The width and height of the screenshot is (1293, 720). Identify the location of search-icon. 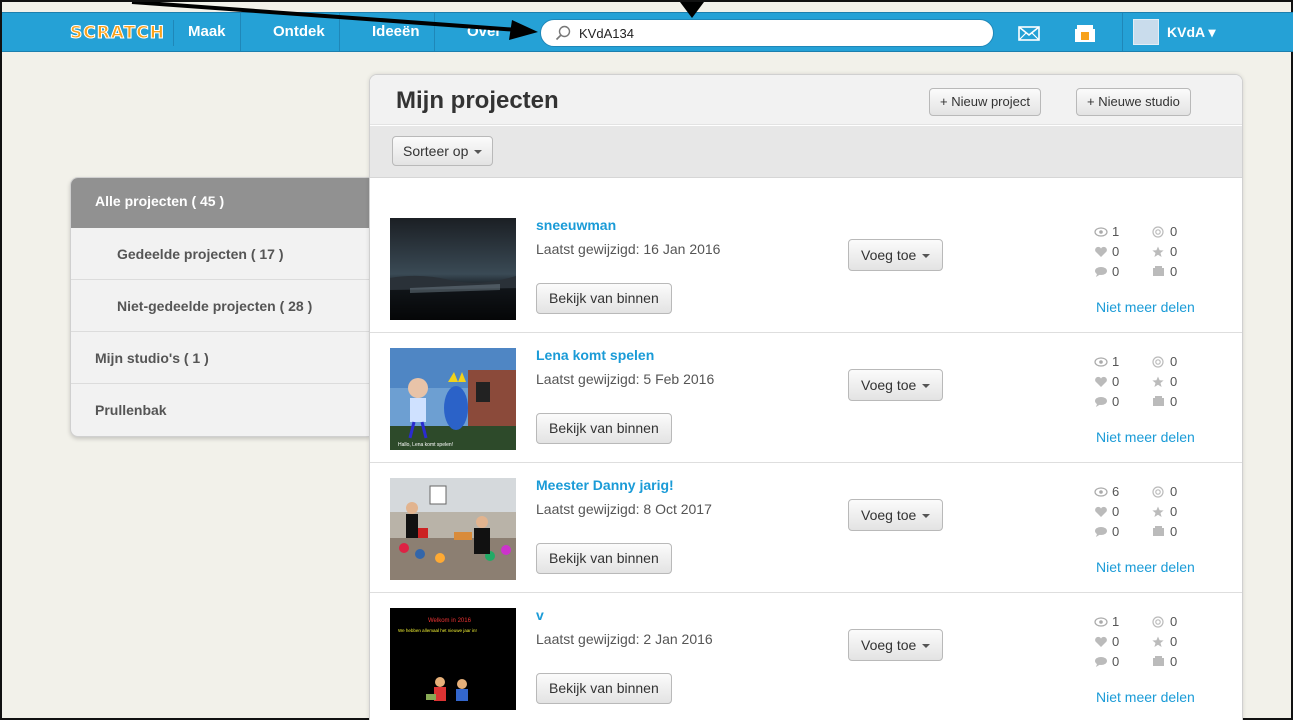
(563, 33).